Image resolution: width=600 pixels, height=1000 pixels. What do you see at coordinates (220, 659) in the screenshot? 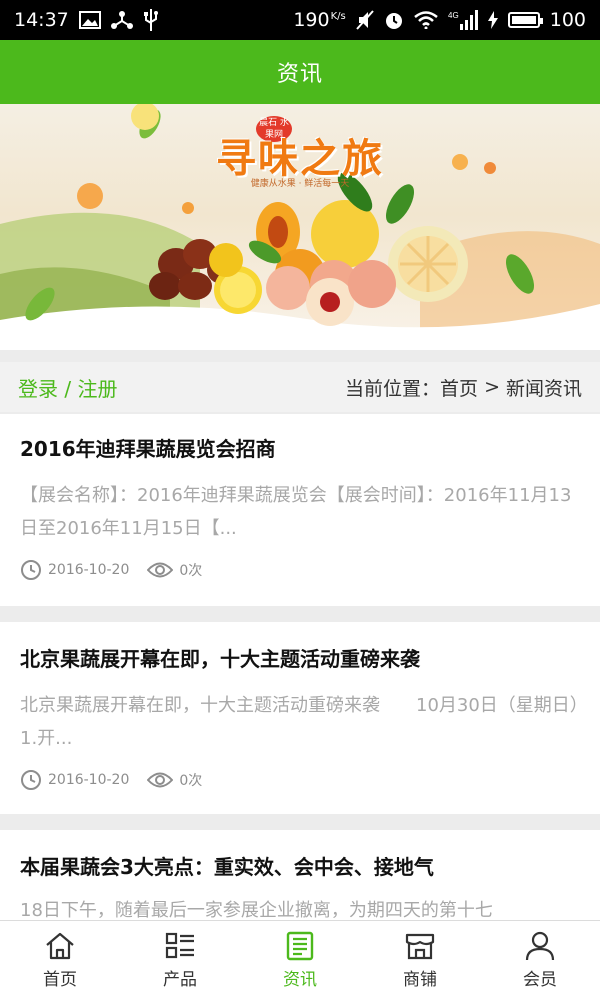
I see `news-title: 北京果蔬展开幕在即，十大主题活动重磅来袭` at bounding box center [220, 659].